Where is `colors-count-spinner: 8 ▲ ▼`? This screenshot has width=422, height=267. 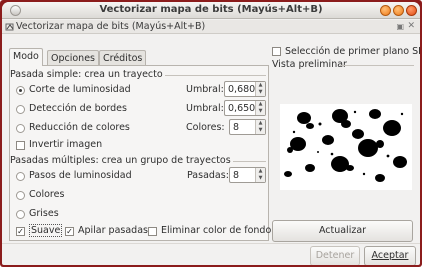
colors-count-spinner: 8 ▲ ▼ is located at coordinates (247, 127).